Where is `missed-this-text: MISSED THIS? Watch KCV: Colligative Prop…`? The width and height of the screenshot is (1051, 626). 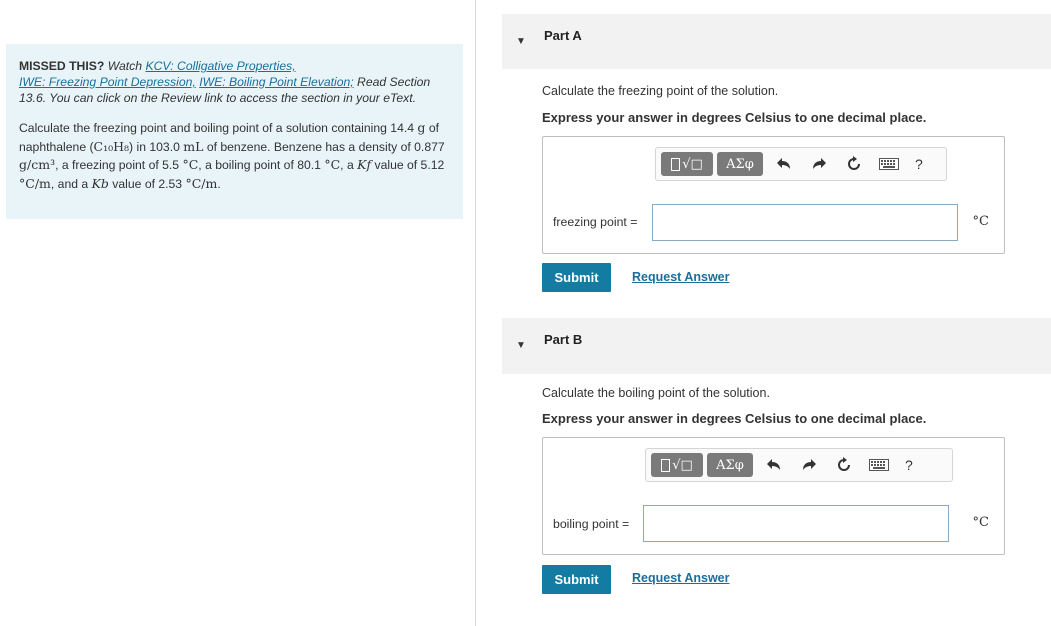 missed-this-text: MISSED THIS? Watch KCV: Colligative Prop… is located at coordinates (235, 82).